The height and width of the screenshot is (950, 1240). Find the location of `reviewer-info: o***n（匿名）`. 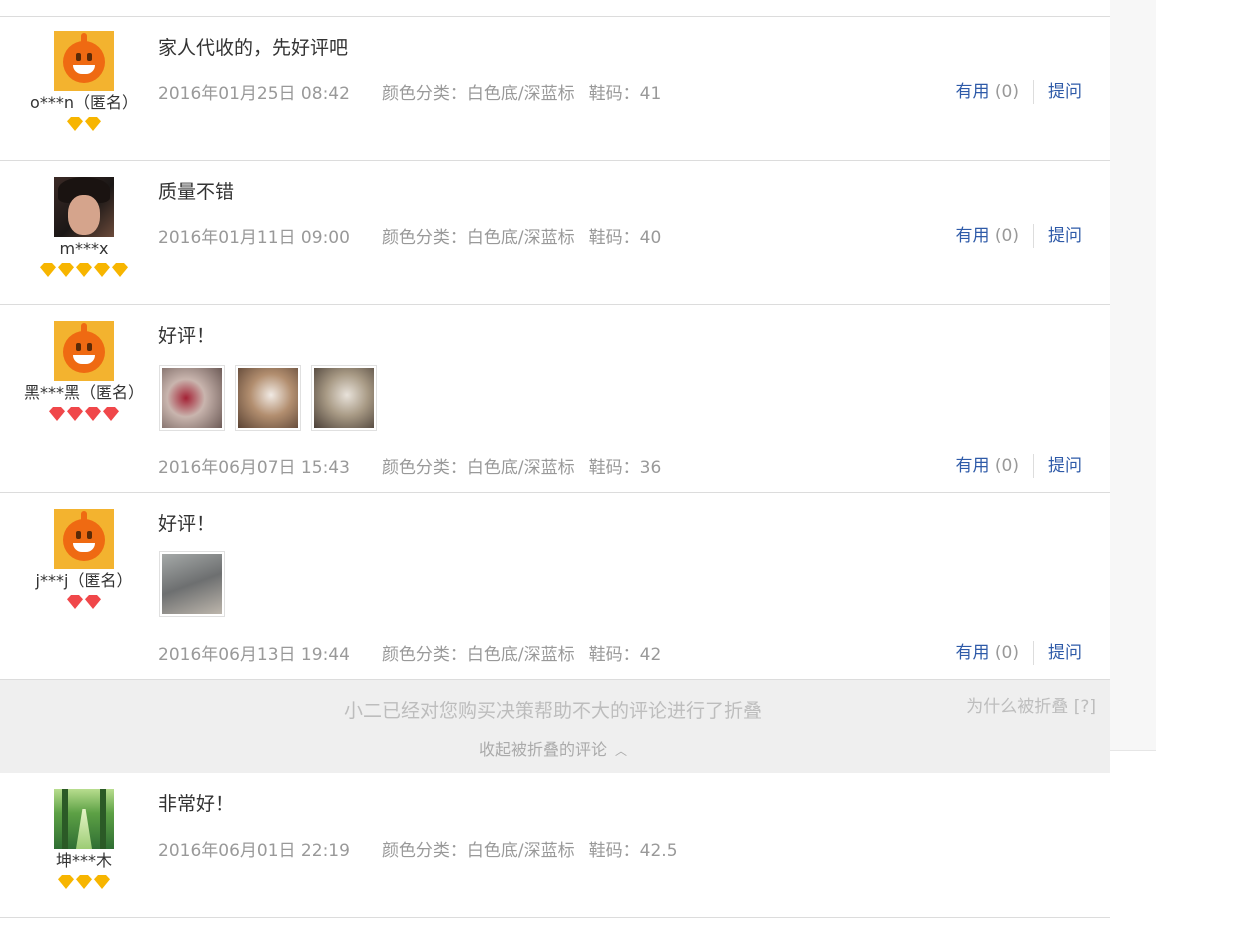

reviewer-info: o***n（匿名） is located at coordinates (84, 81).